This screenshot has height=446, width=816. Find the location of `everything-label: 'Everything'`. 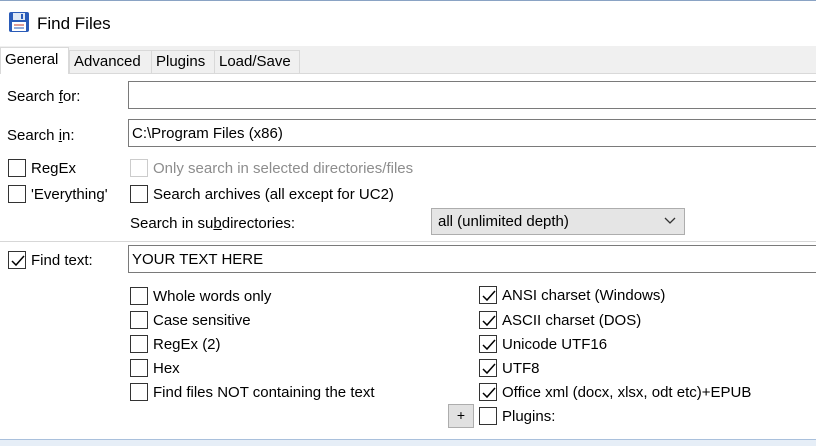

everything-label: 'Everything' is located at coordinates (69, 194).